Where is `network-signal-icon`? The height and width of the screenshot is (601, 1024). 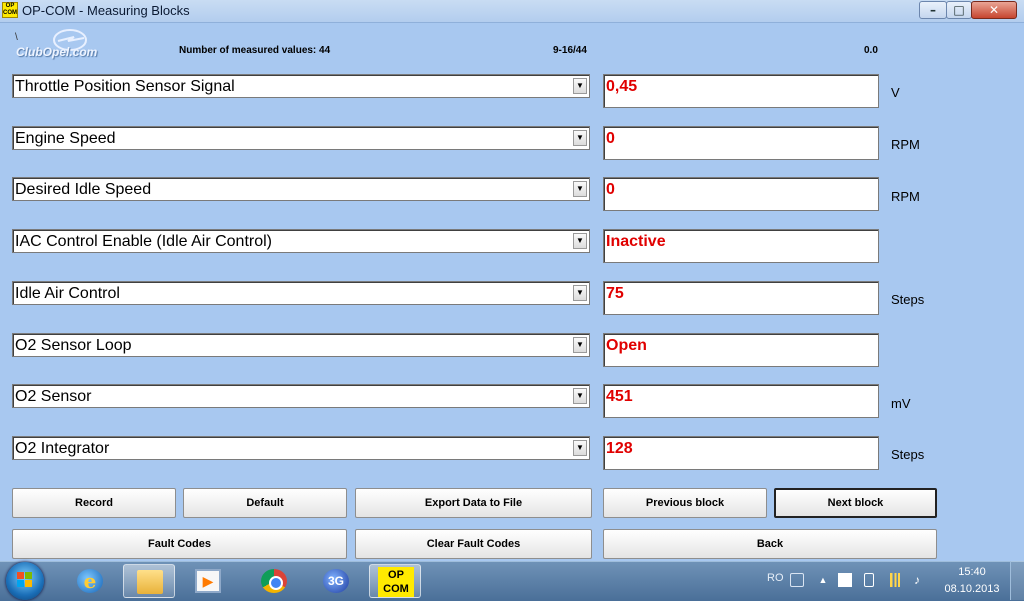 network-signal-icon is located at coordinates (893, 580).